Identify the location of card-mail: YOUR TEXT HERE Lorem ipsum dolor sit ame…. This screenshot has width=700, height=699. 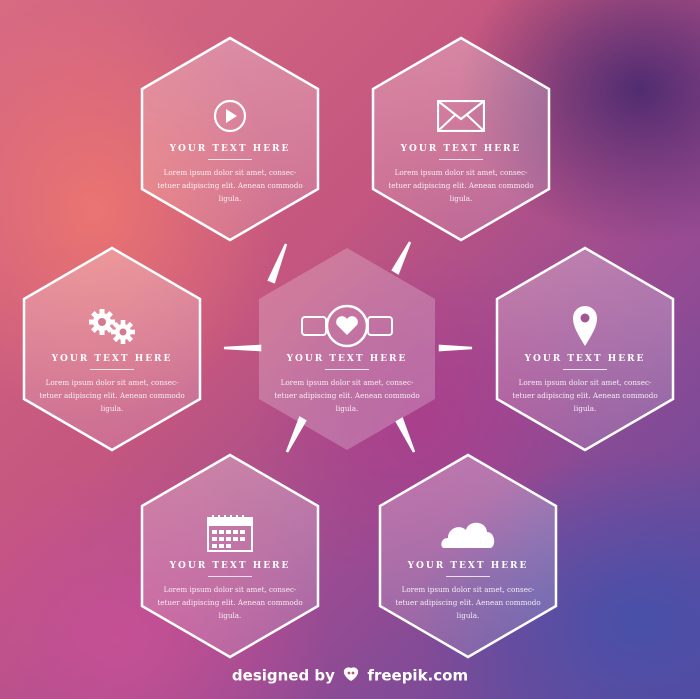
(461, 139).